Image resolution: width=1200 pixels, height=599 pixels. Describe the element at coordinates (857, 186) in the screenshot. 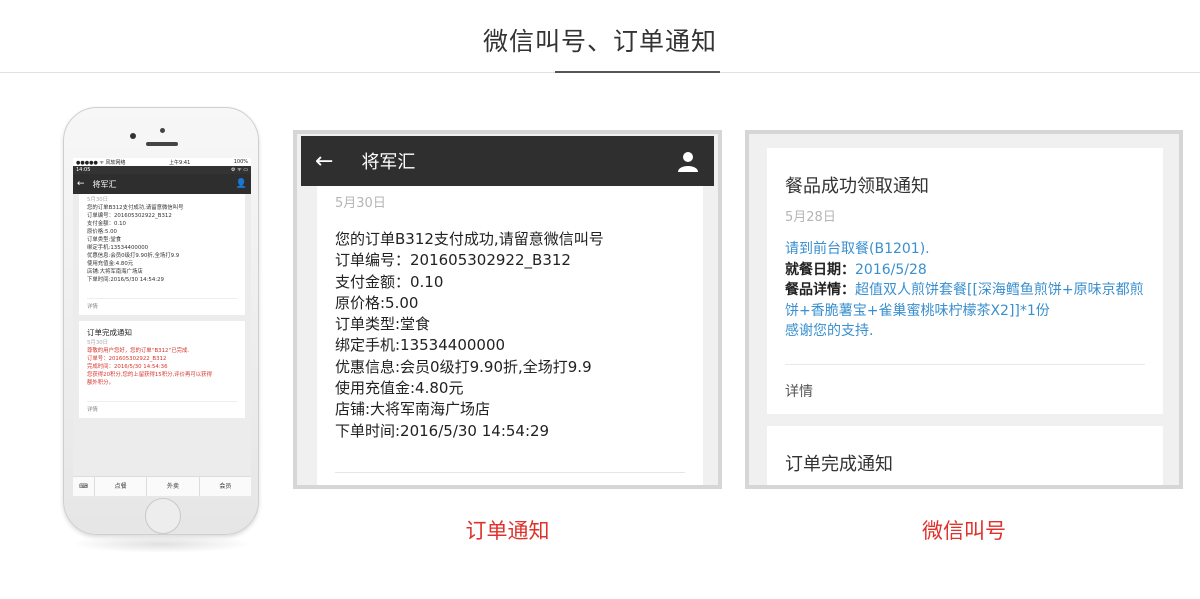

I see `message-title: 餐品成功领取通知` at that location.